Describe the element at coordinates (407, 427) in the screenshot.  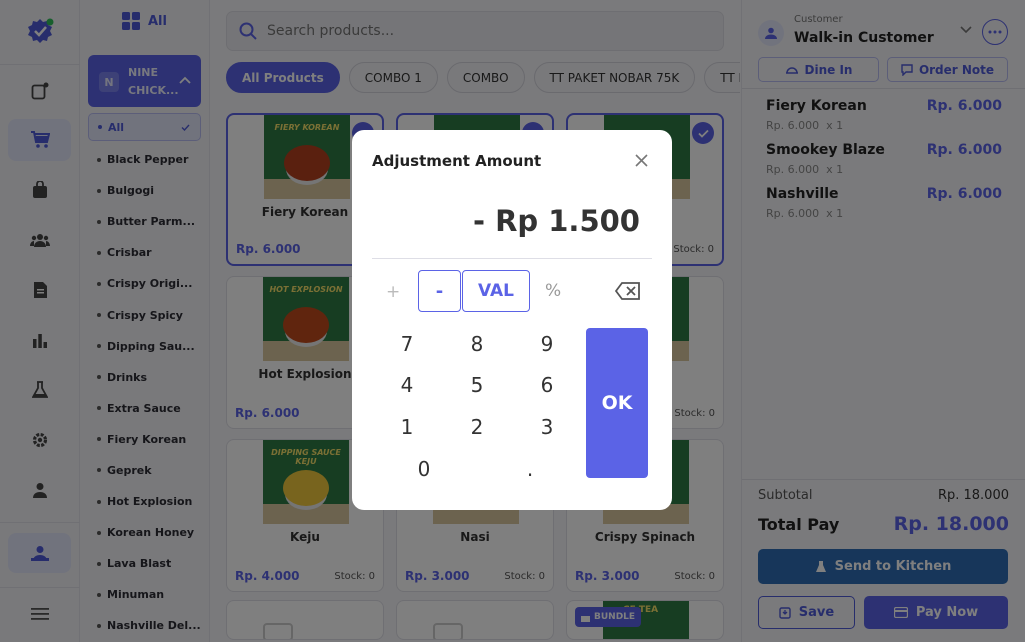
I see `keypad-key: 1` at that location.